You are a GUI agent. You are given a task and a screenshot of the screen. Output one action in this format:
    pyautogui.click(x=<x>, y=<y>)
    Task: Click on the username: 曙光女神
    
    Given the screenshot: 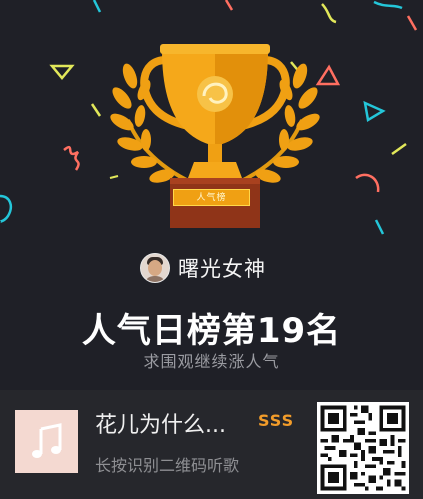 What is the action you would take?
    pyautogui.click(x=222, y=269)
    